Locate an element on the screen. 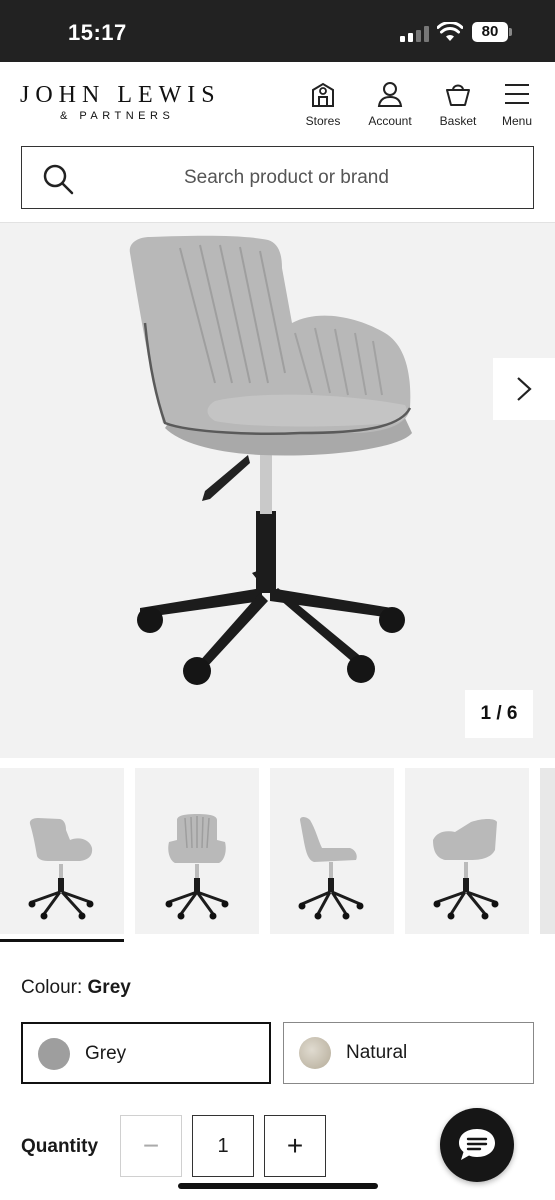 Image resolution: width=555 pixels, height=1200 pixels. chat-bubble-icon is located at coordinates (477, 1144).